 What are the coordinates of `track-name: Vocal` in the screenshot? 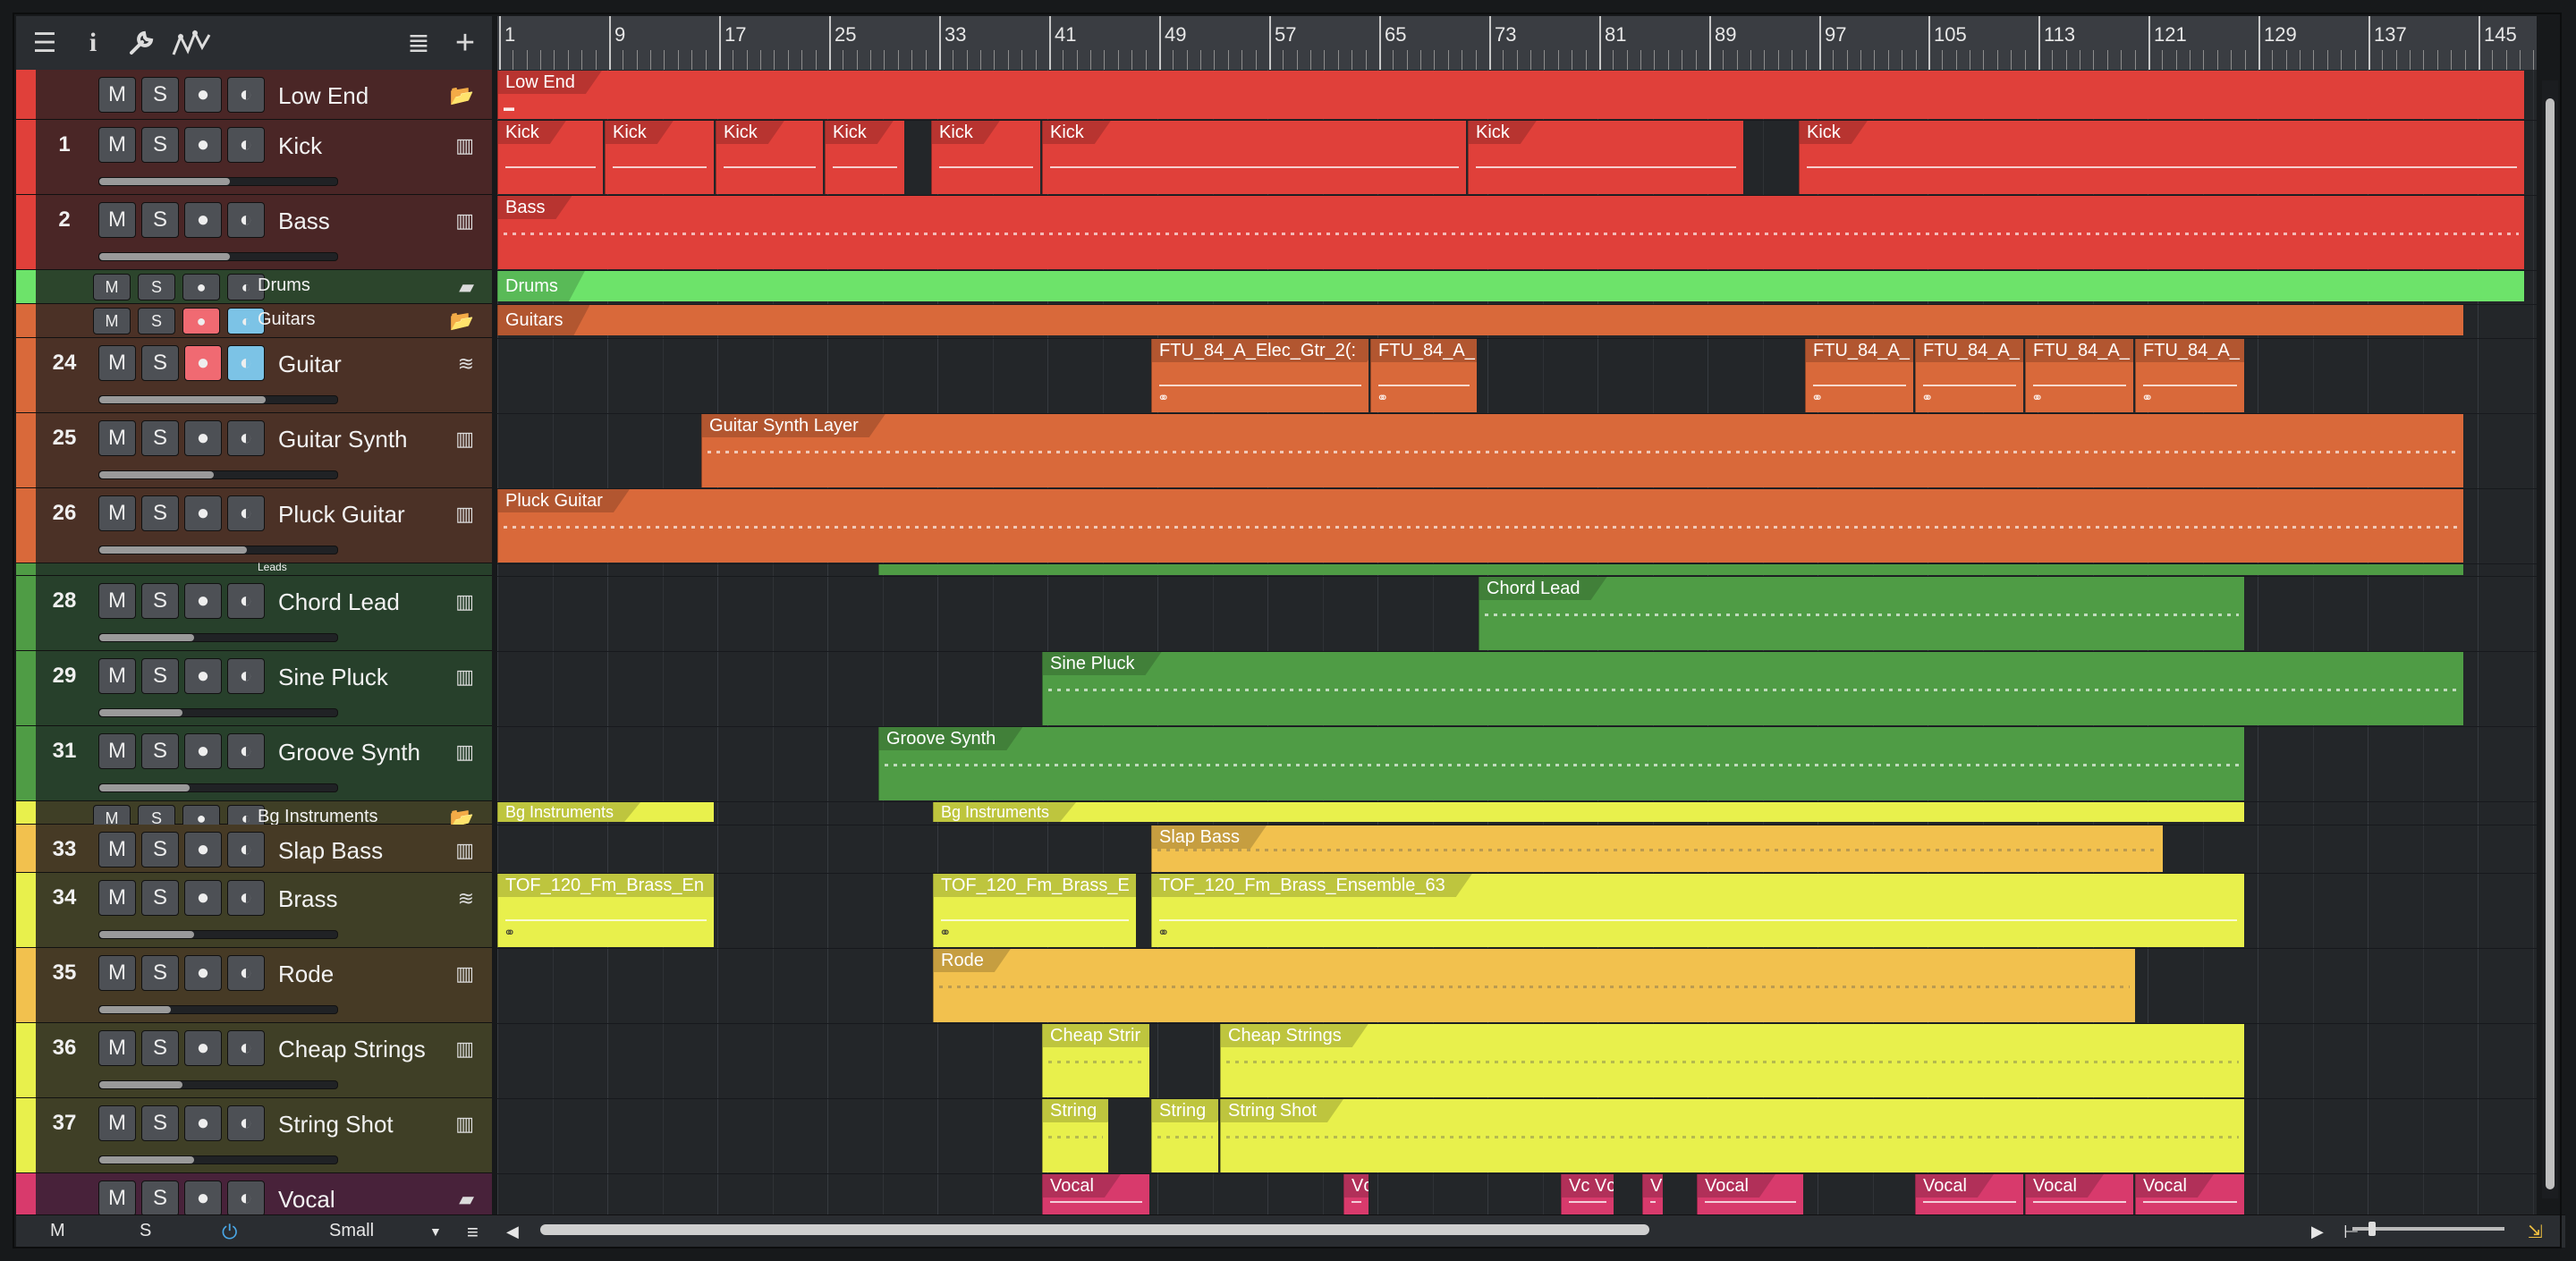 It's located at (306, 1200).